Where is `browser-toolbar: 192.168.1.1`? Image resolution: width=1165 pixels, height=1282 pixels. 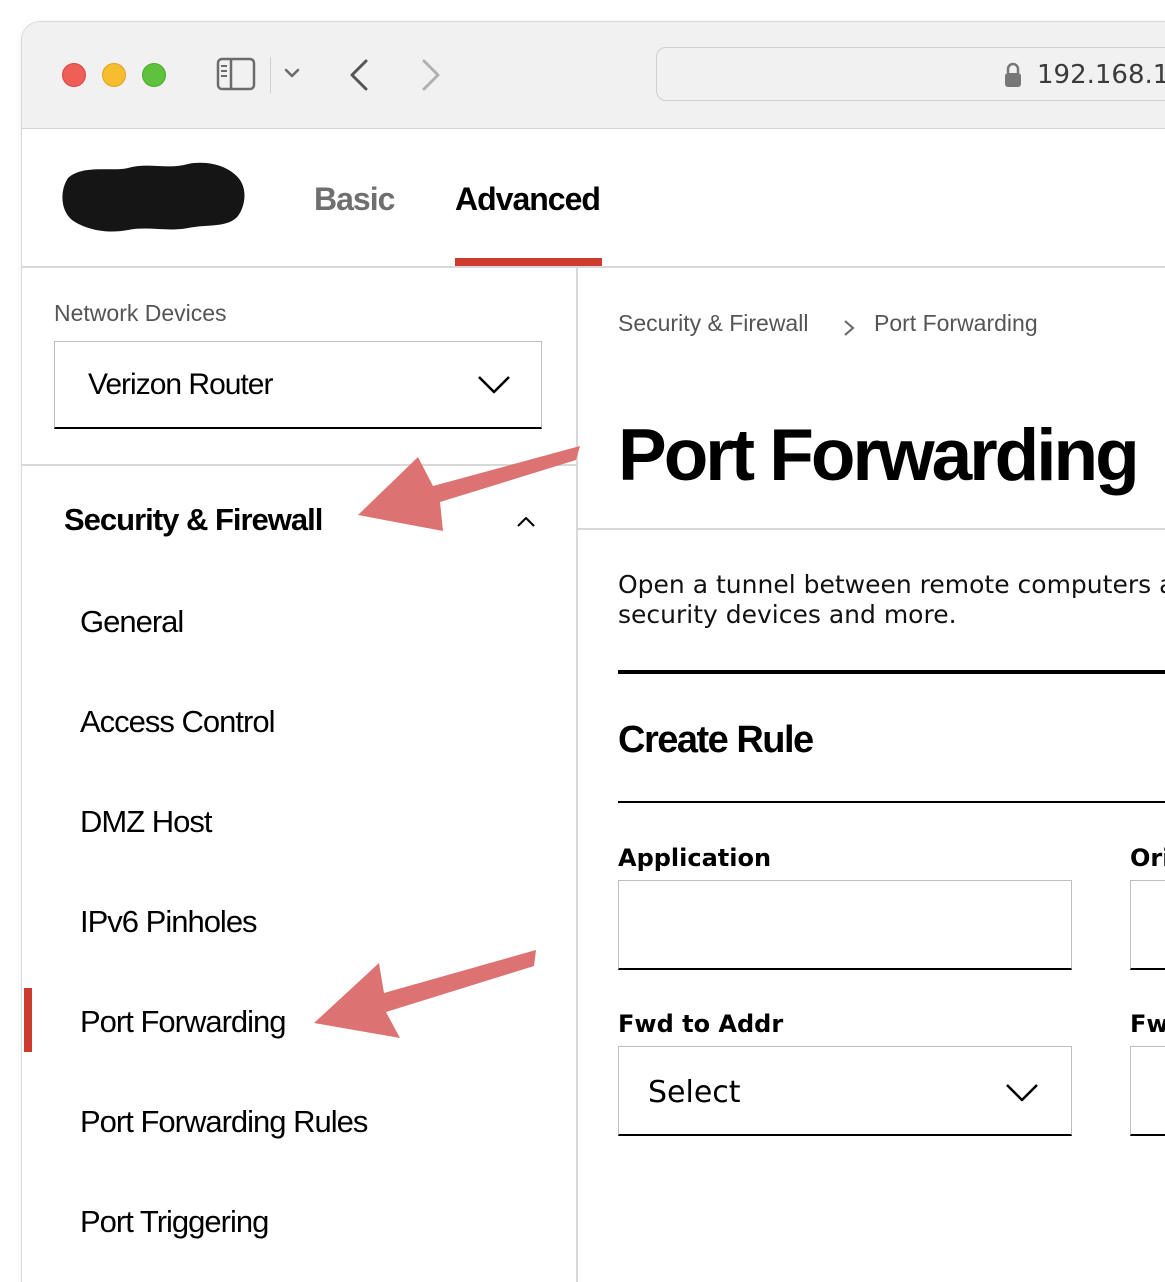
browser-toolbar: 192.168.1.1 is located at coordinates (593, 75).